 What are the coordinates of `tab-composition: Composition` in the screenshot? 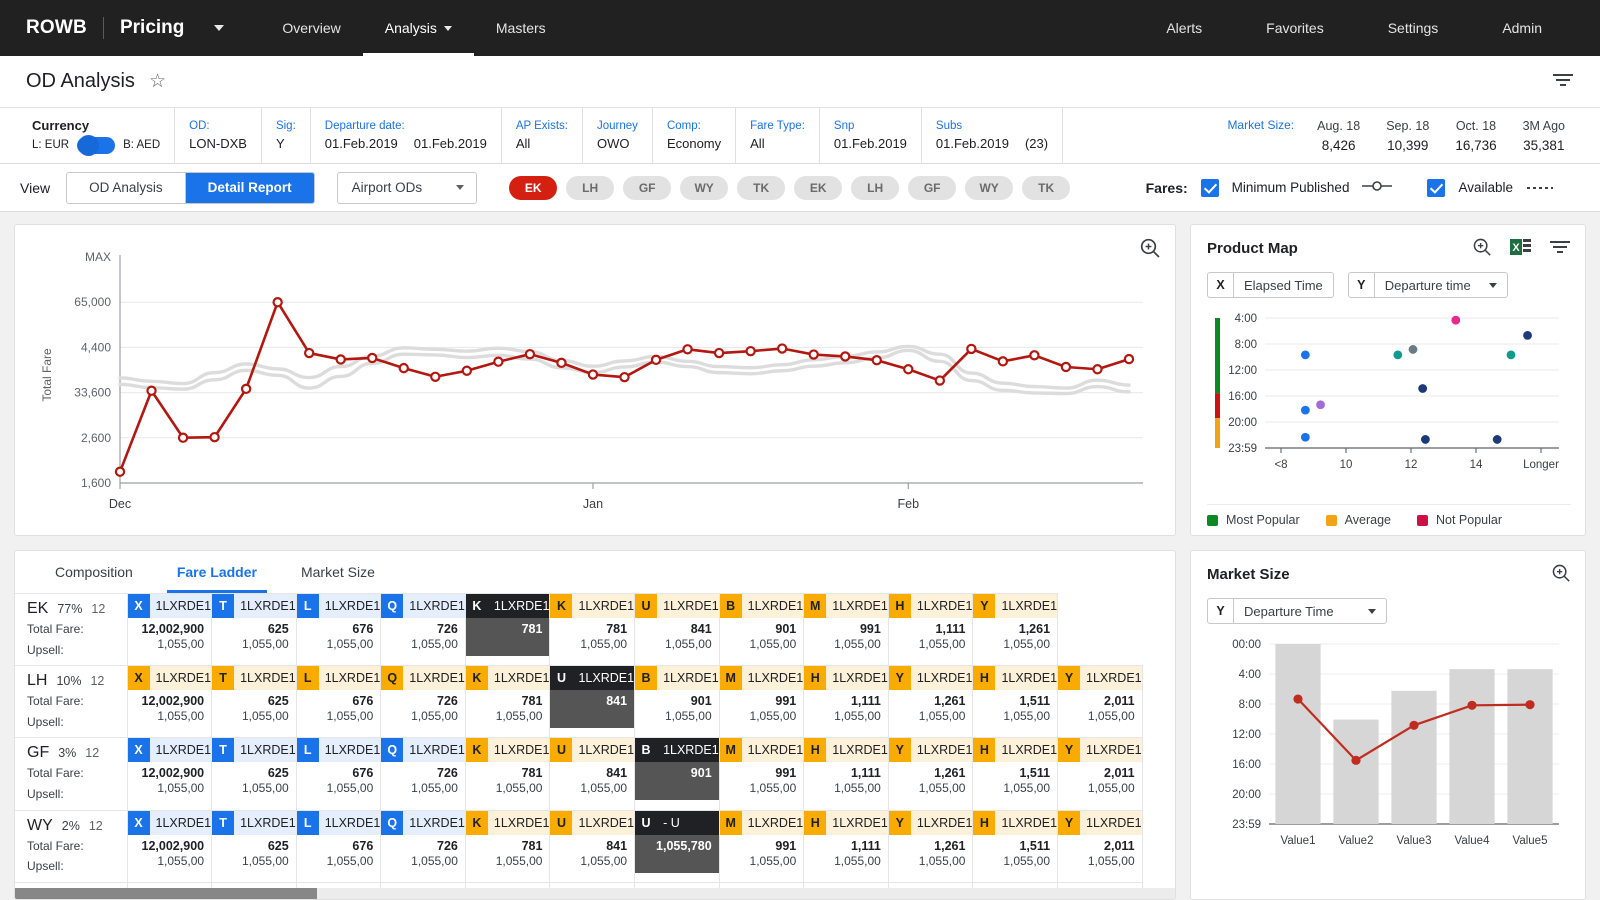 It's located at (94, 572).